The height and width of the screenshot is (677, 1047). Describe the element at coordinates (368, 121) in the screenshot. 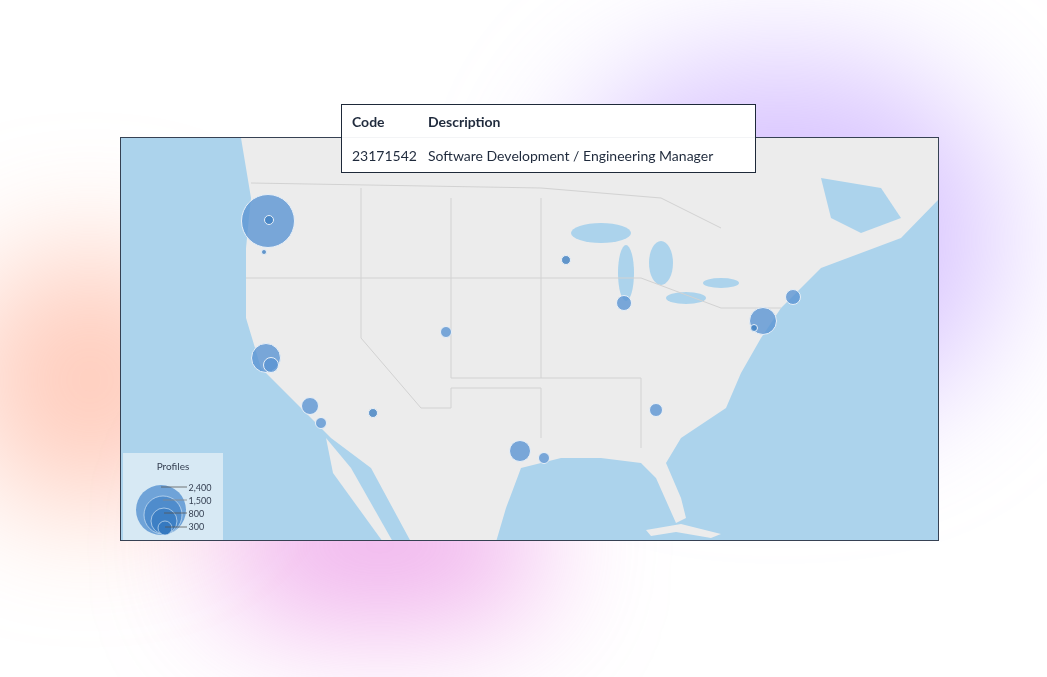

I see `column-header: Code` at that location.